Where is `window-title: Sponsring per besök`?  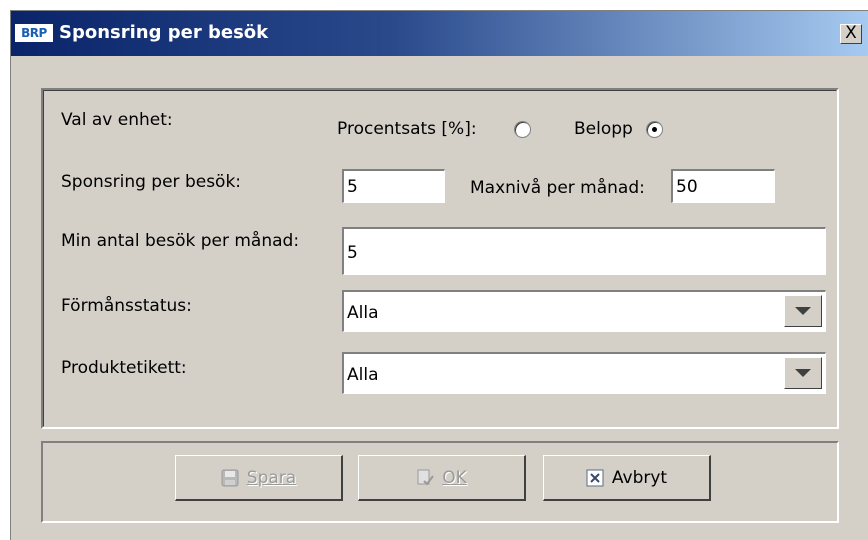
window-title: Sponsring per besök is located at coordinates (164, 32).